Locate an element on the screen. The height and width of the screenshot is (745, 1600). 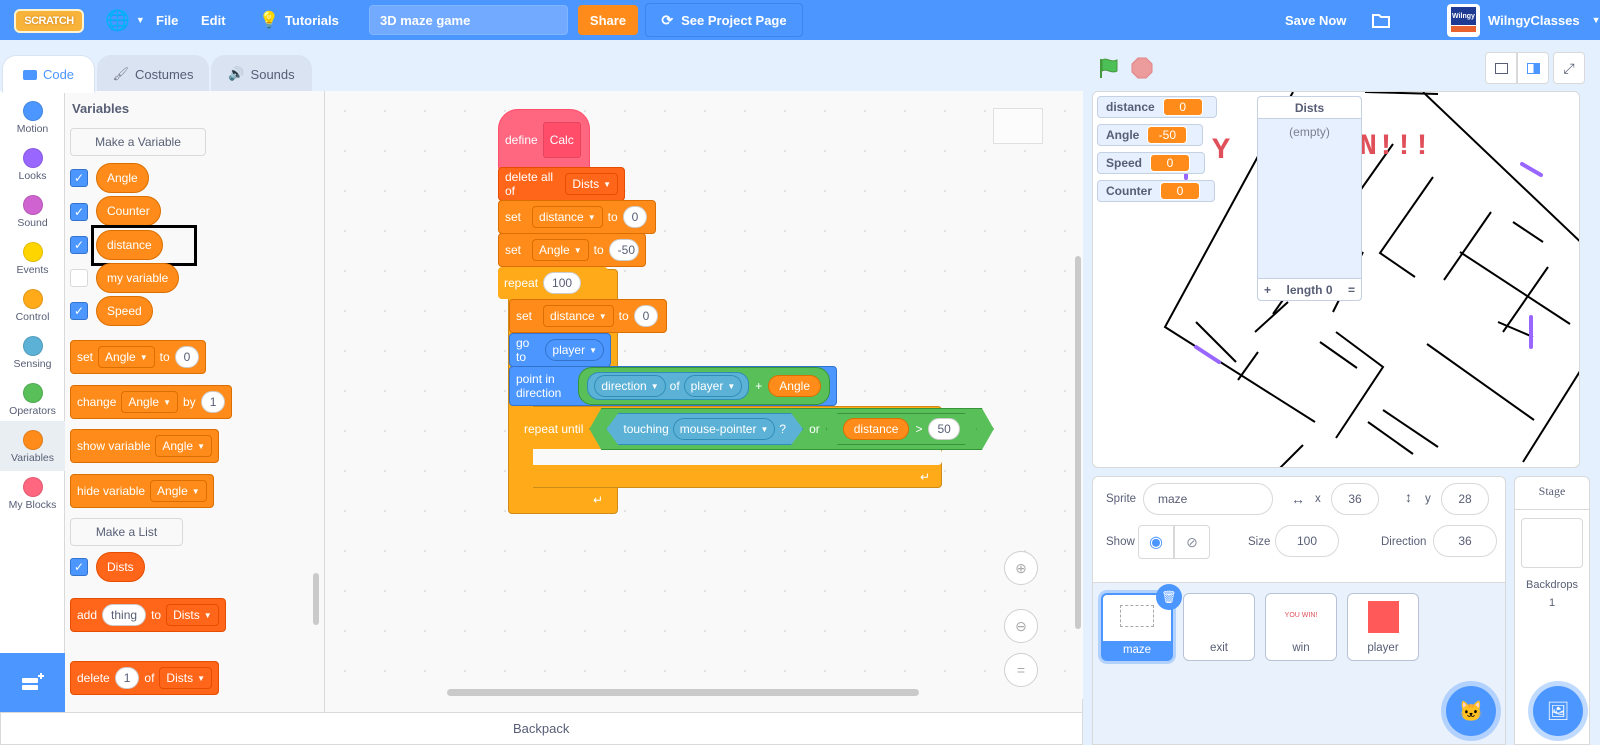
scratch-logo: SCRATCH is located at coordinates (49, 21).